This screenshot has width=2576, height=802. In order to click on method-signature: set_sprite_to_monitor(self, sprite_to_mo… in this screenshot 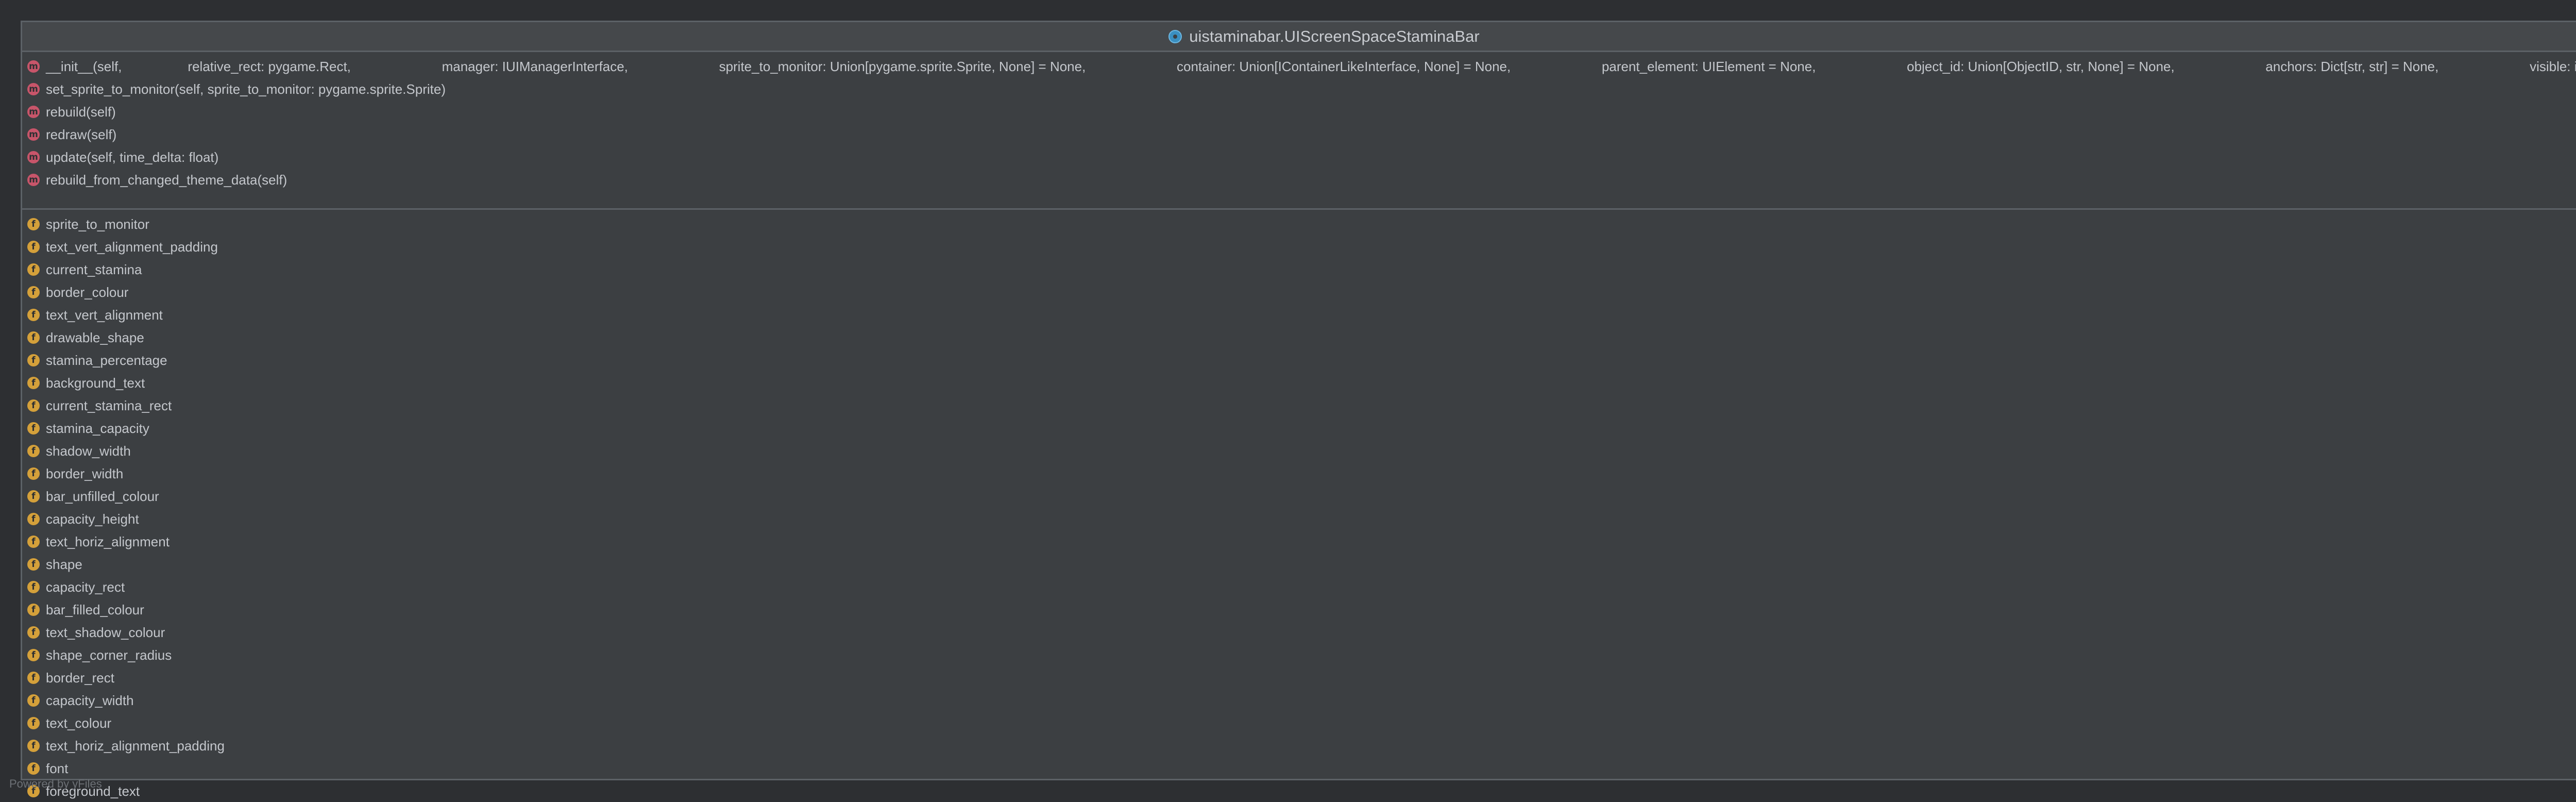, I will do `click(246, 89)`.